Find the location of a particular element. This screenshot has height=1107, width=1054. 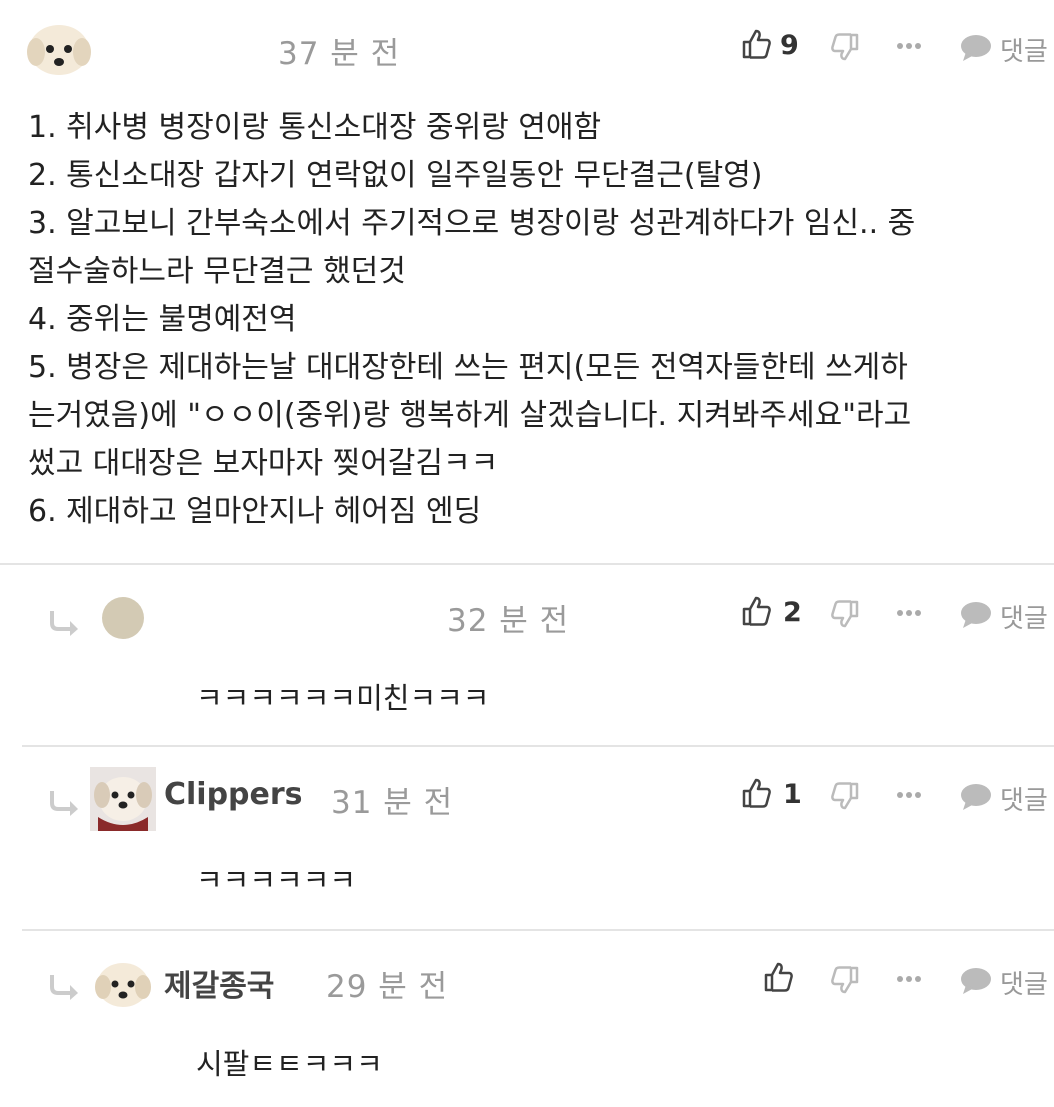

like-count: 1 is located at coordinates (792, 794).